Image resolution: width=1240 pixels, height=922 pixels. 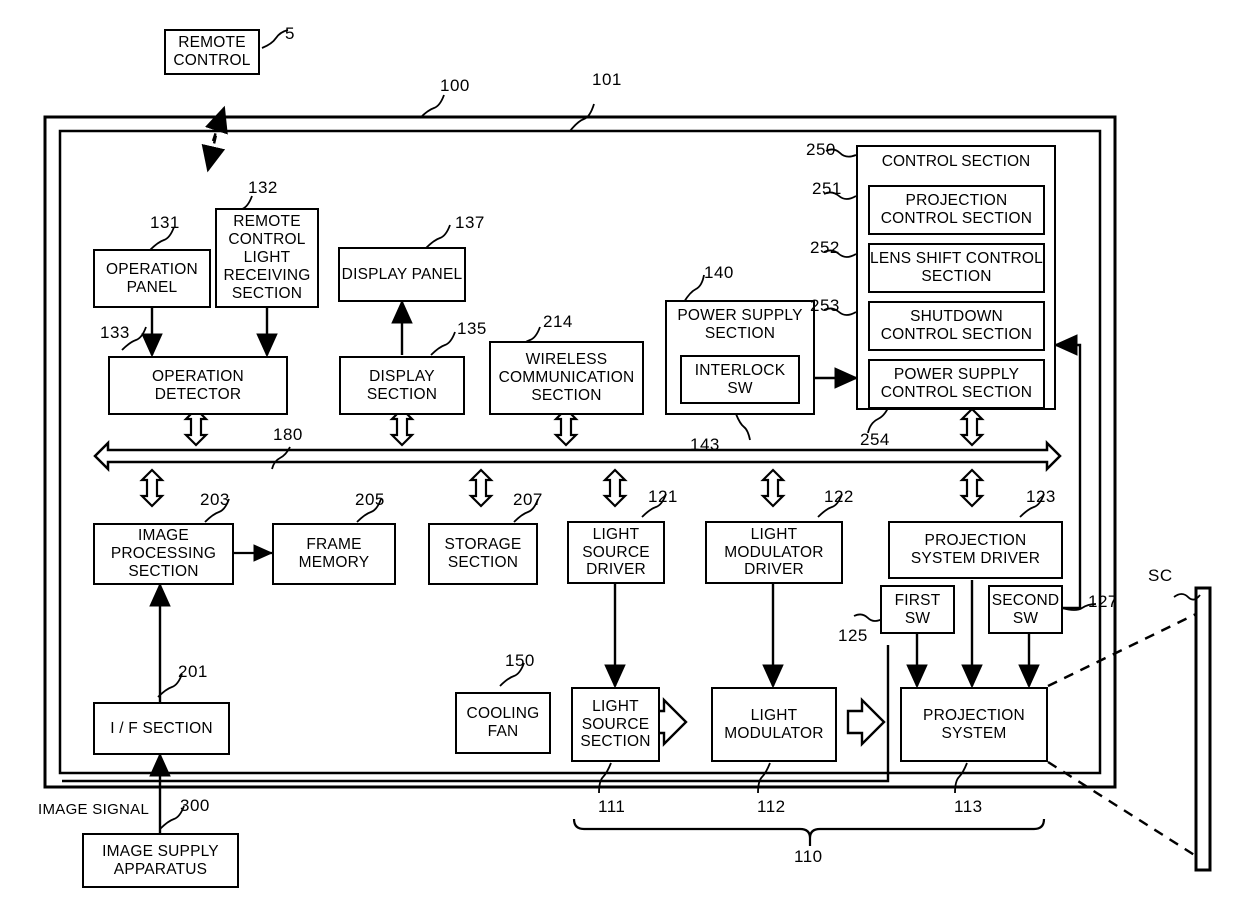 I want to click on ref-100: 100, so click(x=455, y=85).